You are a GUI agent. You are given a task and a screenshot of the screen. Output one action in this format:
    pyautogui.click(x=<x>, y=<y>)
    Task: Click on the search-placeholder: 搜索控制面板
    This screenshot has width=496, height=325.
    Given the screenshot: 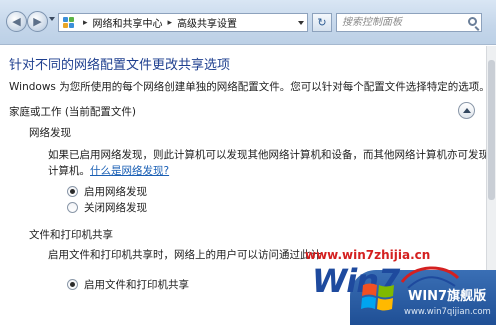 What is the action you would take?
    pyautogui.click(x=372, y=22)
    